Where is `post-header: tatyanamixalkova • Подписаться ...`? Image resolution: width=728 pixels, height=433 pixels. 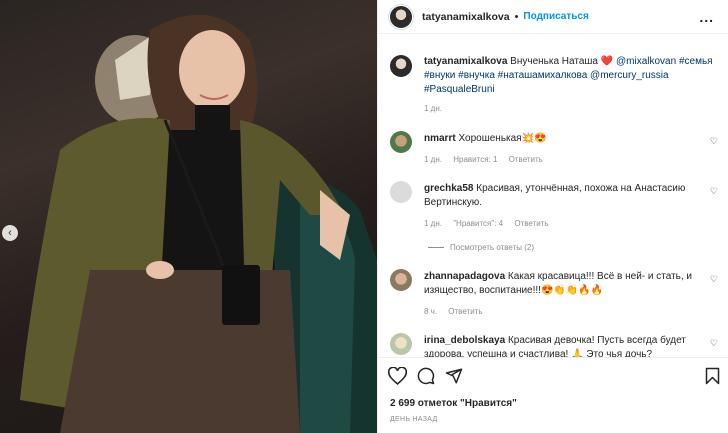 post-header: tatyanamixalkova • Подписаться ... is located at coordinates (553, 17).